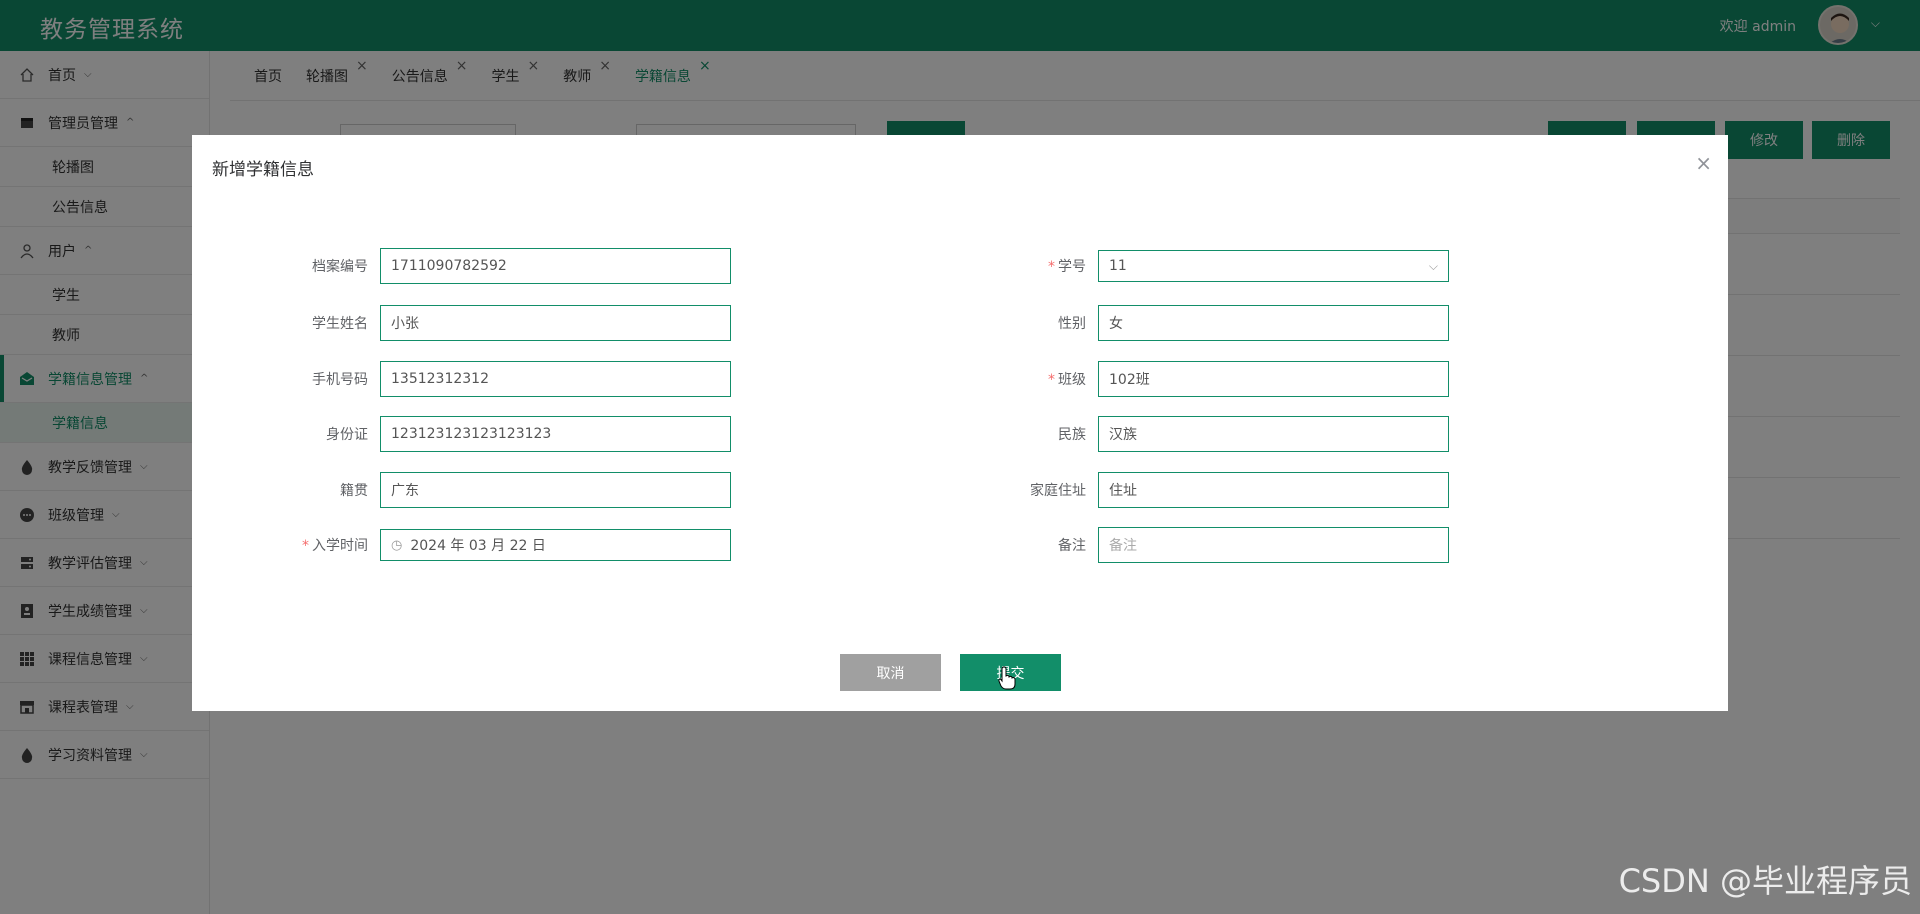 The width and height of the screenshot is (1920, 914). I want to click on field-label: 学生姓名, so click(340, 324).